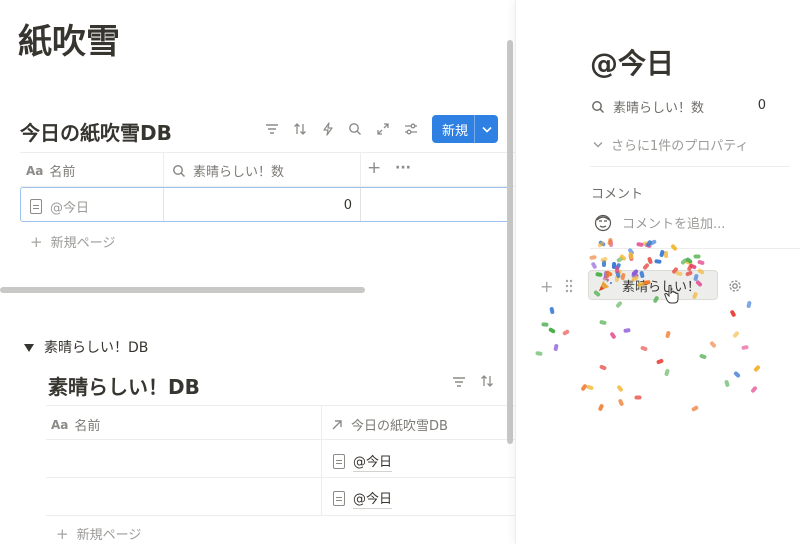  What do you see at coordinates (86, 347) in the screenshot?
I see `toggle-block: 素晴らしい！DB` at bounding box center [86, 347].